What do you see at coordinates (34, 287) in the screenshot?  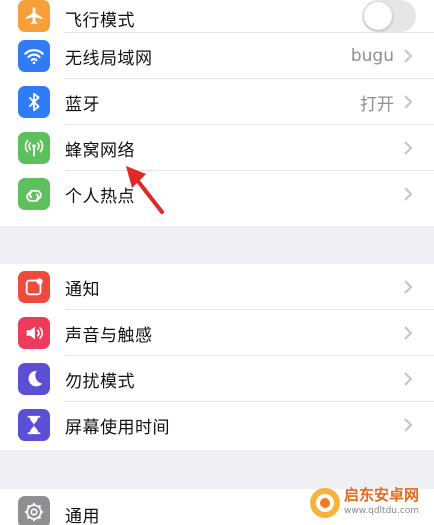 I see `notification-icon` at bounding box center [34, 287].